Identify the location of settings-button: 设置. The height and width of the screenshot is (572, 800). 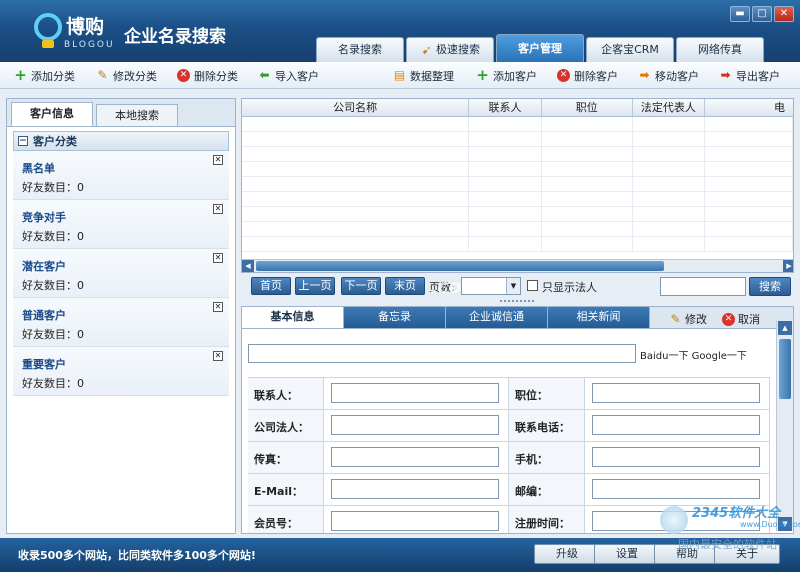
(627, 554).